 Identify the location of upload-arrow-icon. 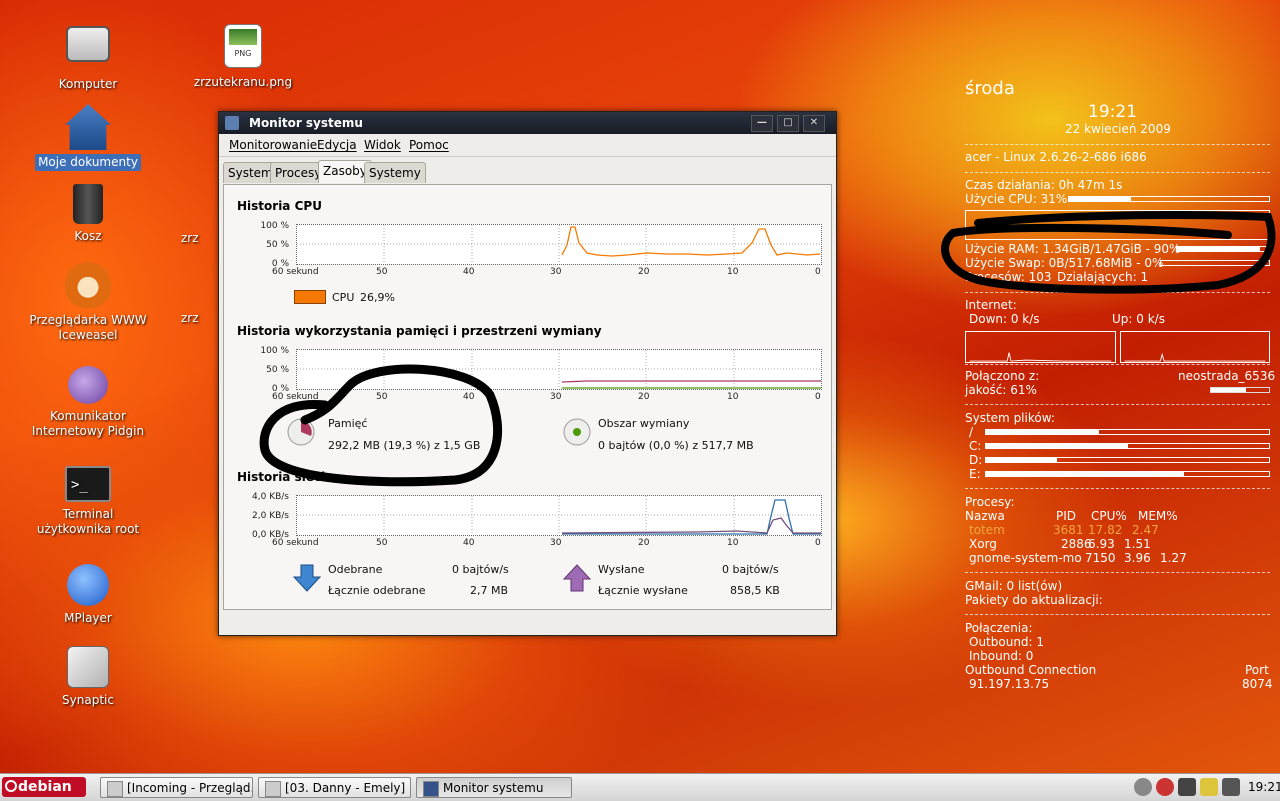
(577, 578).